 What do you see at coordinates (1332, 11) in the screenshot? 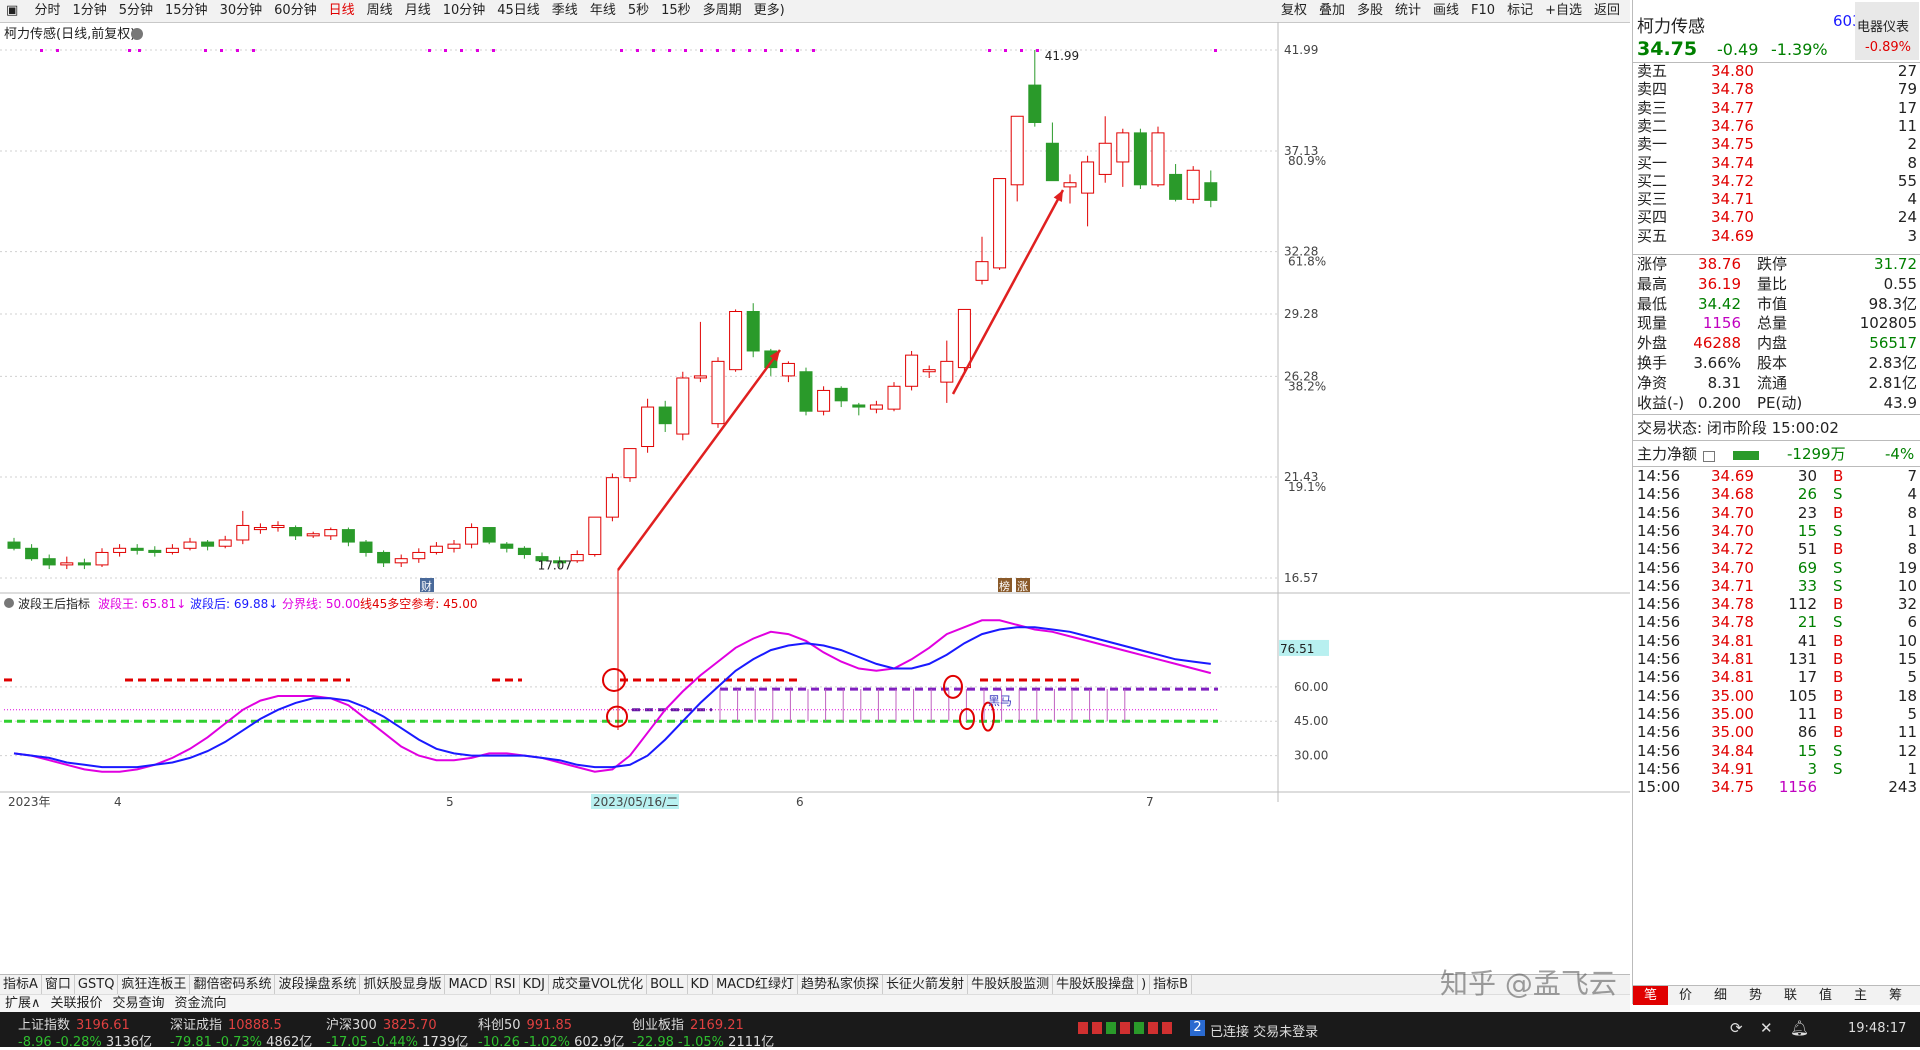
I see `toolbar-btn-1: 叠加` at bounding box center [1332, 11].